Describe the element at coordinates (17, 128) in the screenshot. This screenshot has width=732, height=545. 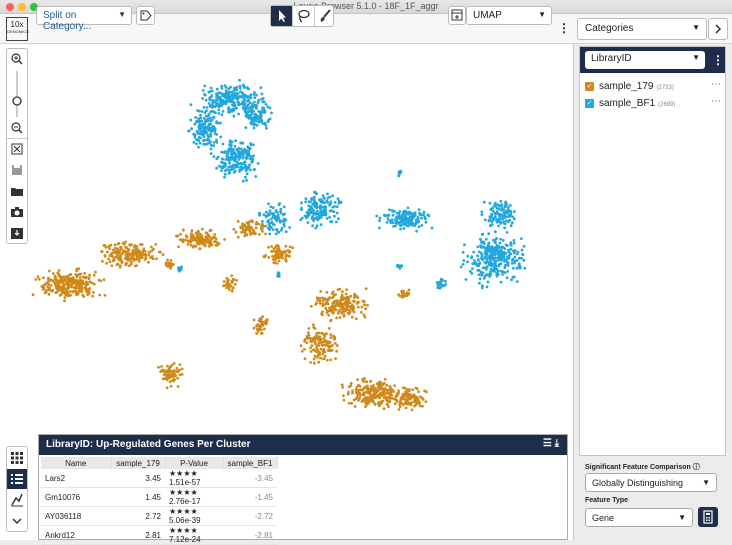
I see `zoom-out-icon` at that location.